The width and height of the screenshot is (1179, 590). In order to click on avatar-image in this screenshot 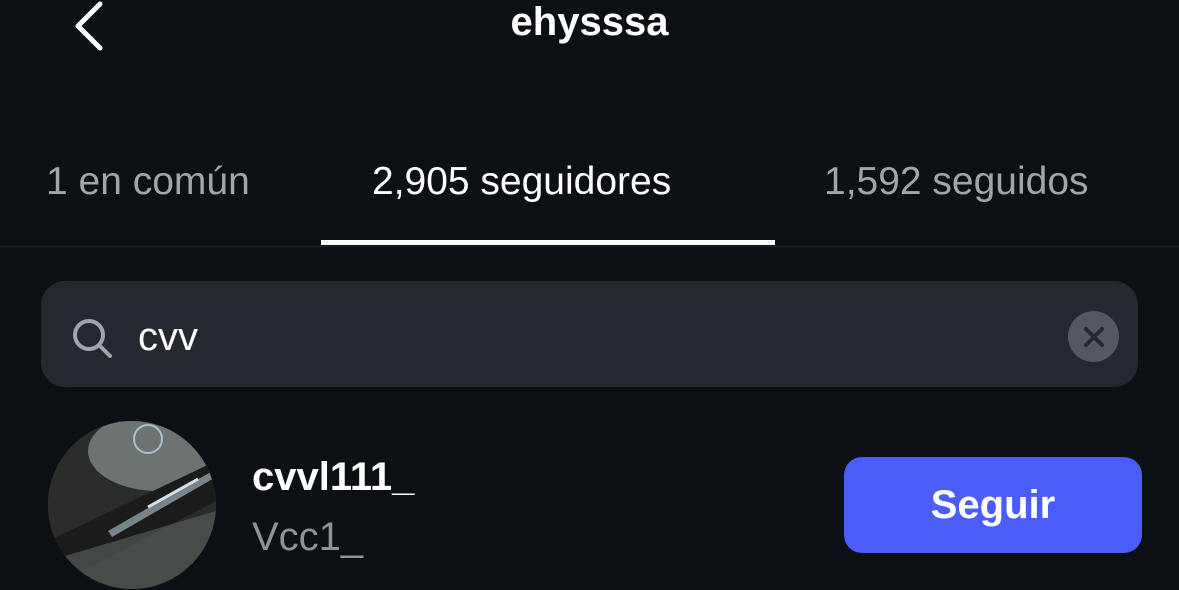, I will do `click(132, 505)`.